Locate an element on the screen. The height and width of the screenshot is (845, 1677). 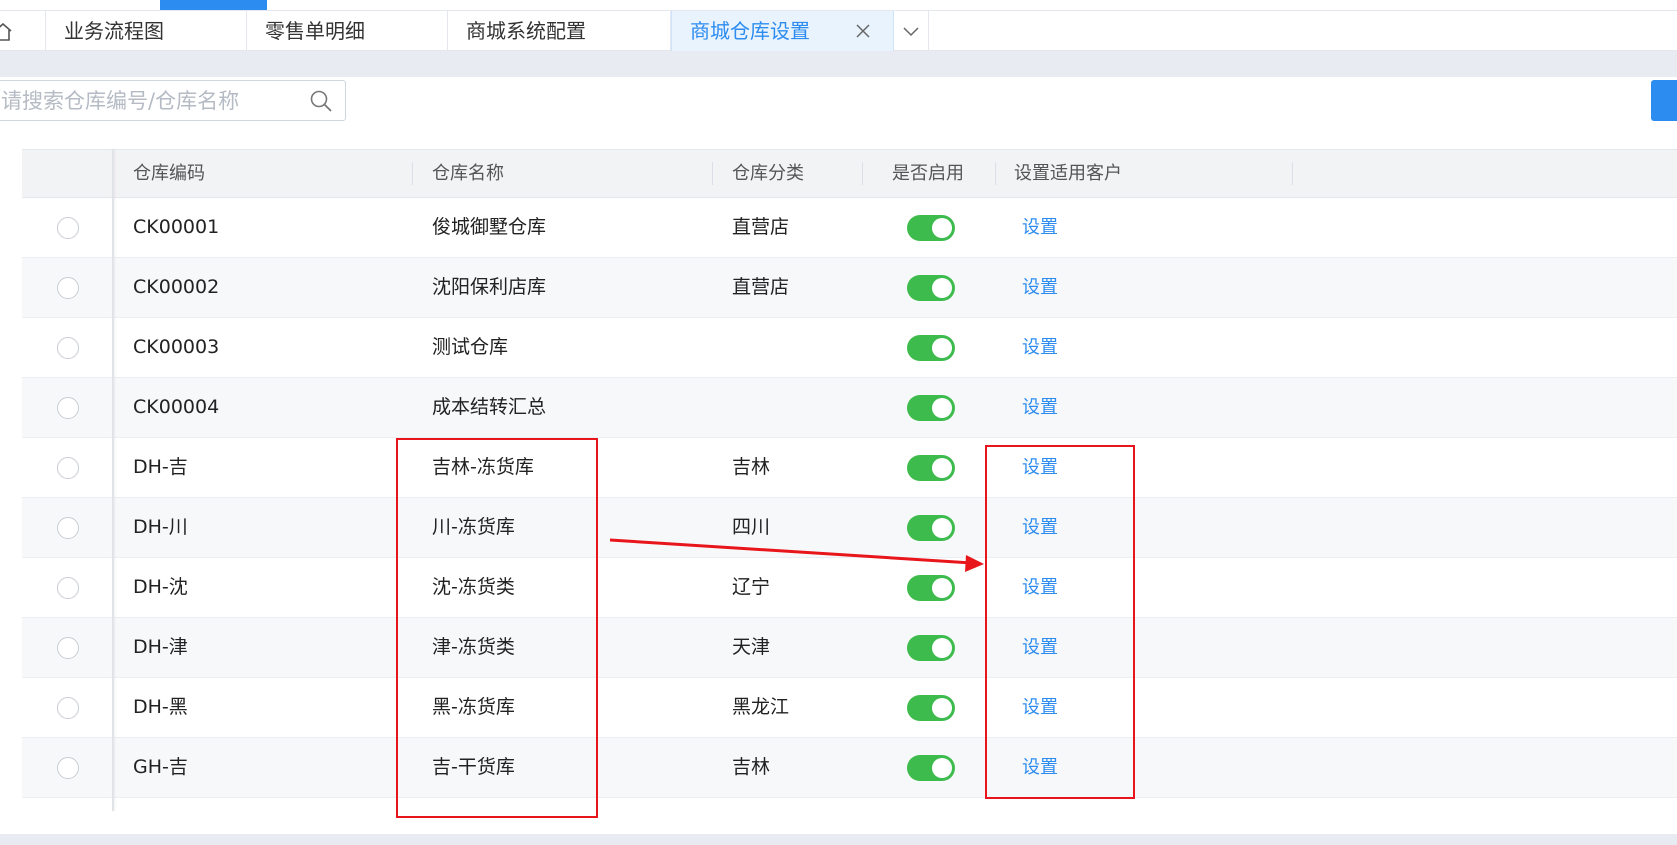
table-row: CK00003 测试仓库 设置 is located at coordinates (849, 348).